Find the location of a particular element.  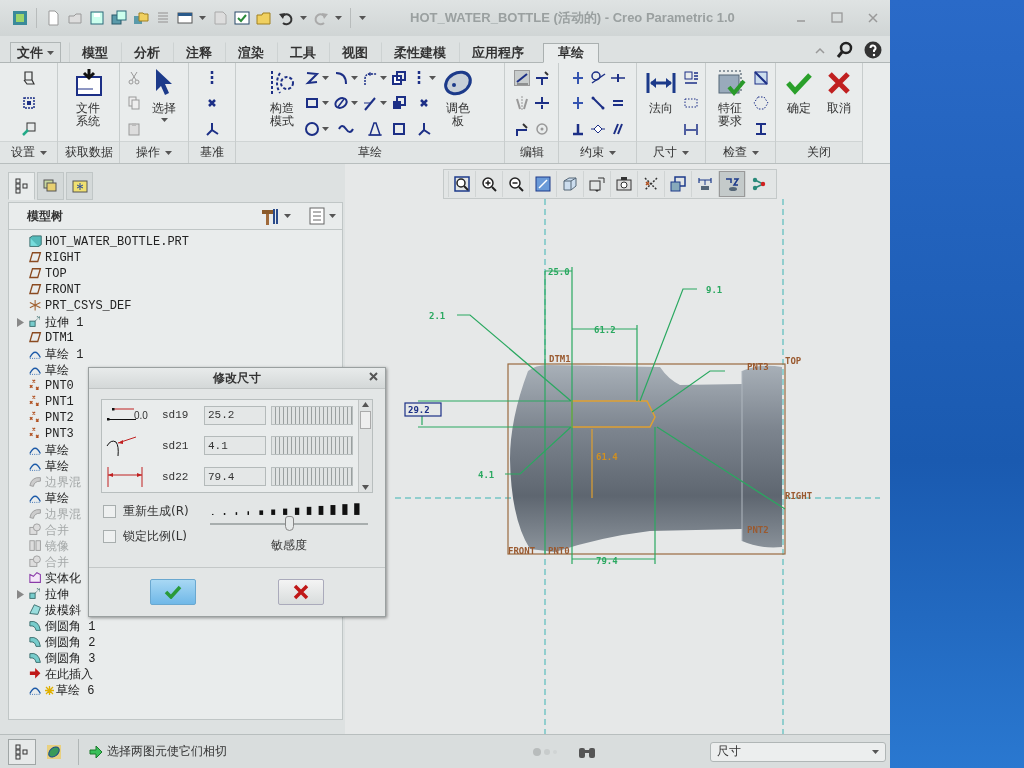

corner-icon is located at coordinates (521, 128).